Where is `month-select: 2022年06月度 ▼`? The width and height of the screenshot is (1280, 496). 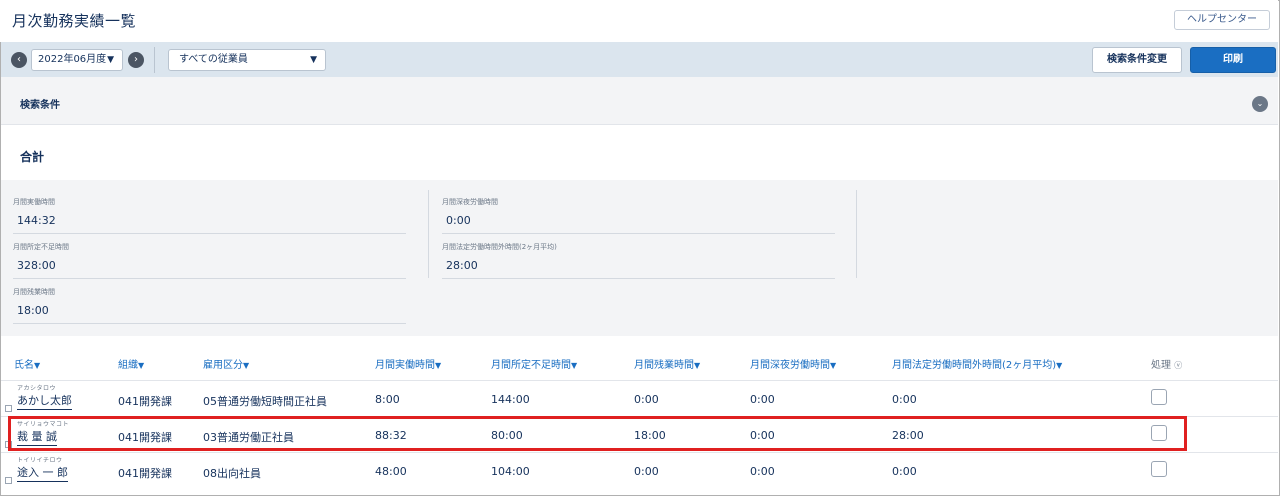 month-select: 2022年06月度 ▼ is located at coordinates (77, 60).